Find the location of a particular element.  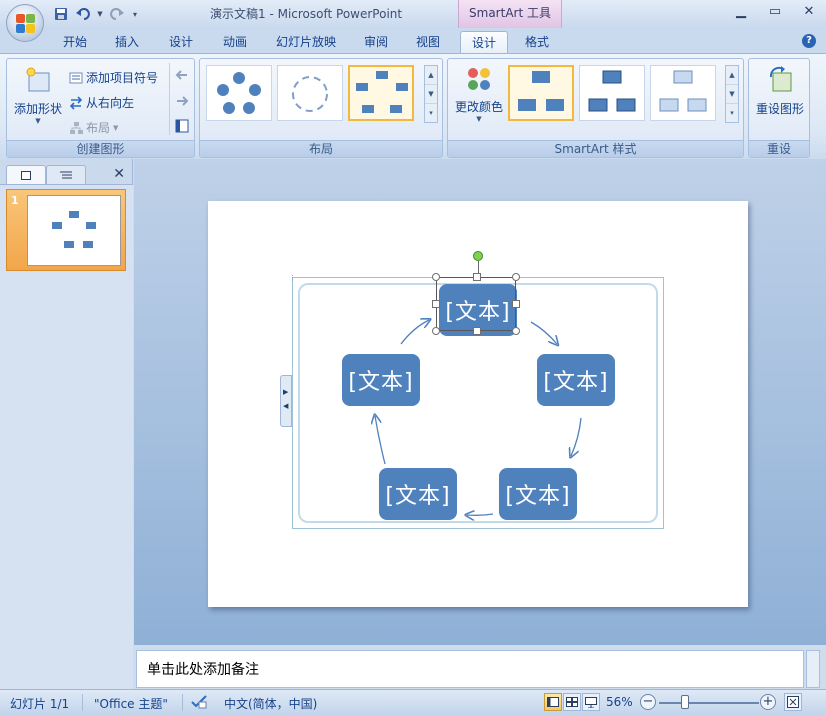

styles-scroll-up-icon: ▲ is located at coordinates (732, 75).